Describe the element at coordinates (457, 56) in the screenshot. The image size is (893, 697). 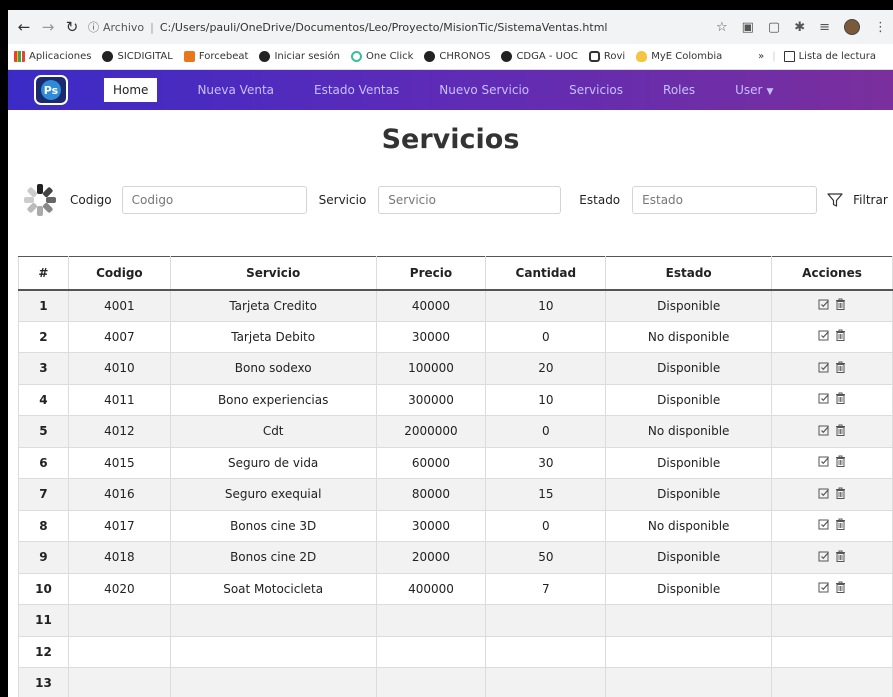
I see `bookmark-chronos: CHRONOS` at that location.